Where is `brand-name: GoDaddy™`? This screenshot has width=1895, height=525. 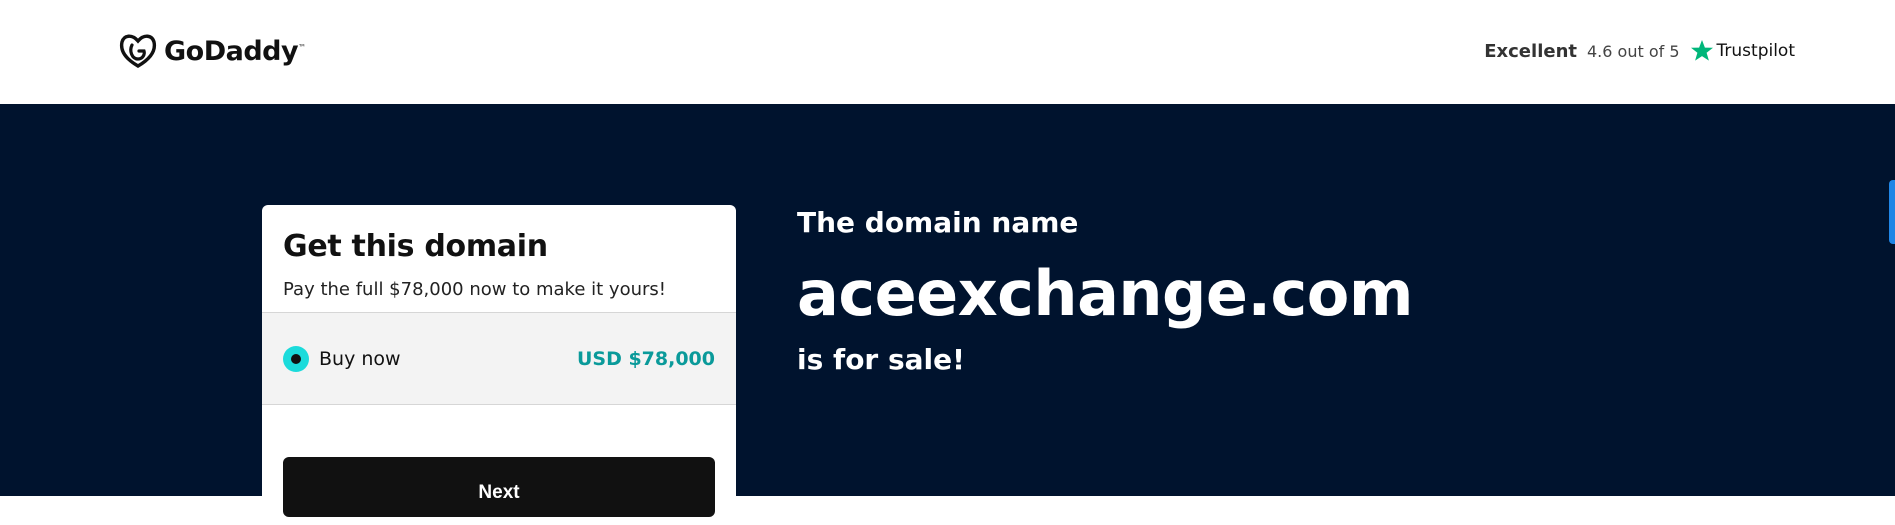
brand-name: GoDaddy™ is located at coordinates (235, 51).